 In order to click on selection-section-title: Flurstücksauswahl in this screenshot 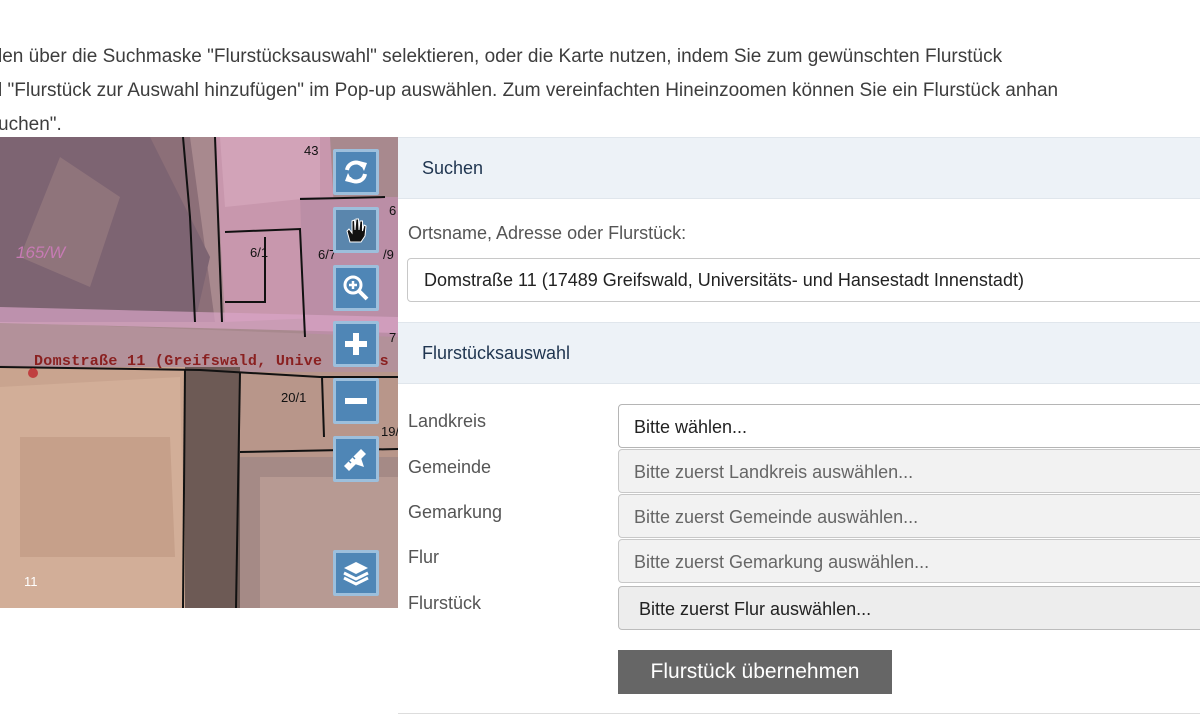, I will do `click(496, 353)`.